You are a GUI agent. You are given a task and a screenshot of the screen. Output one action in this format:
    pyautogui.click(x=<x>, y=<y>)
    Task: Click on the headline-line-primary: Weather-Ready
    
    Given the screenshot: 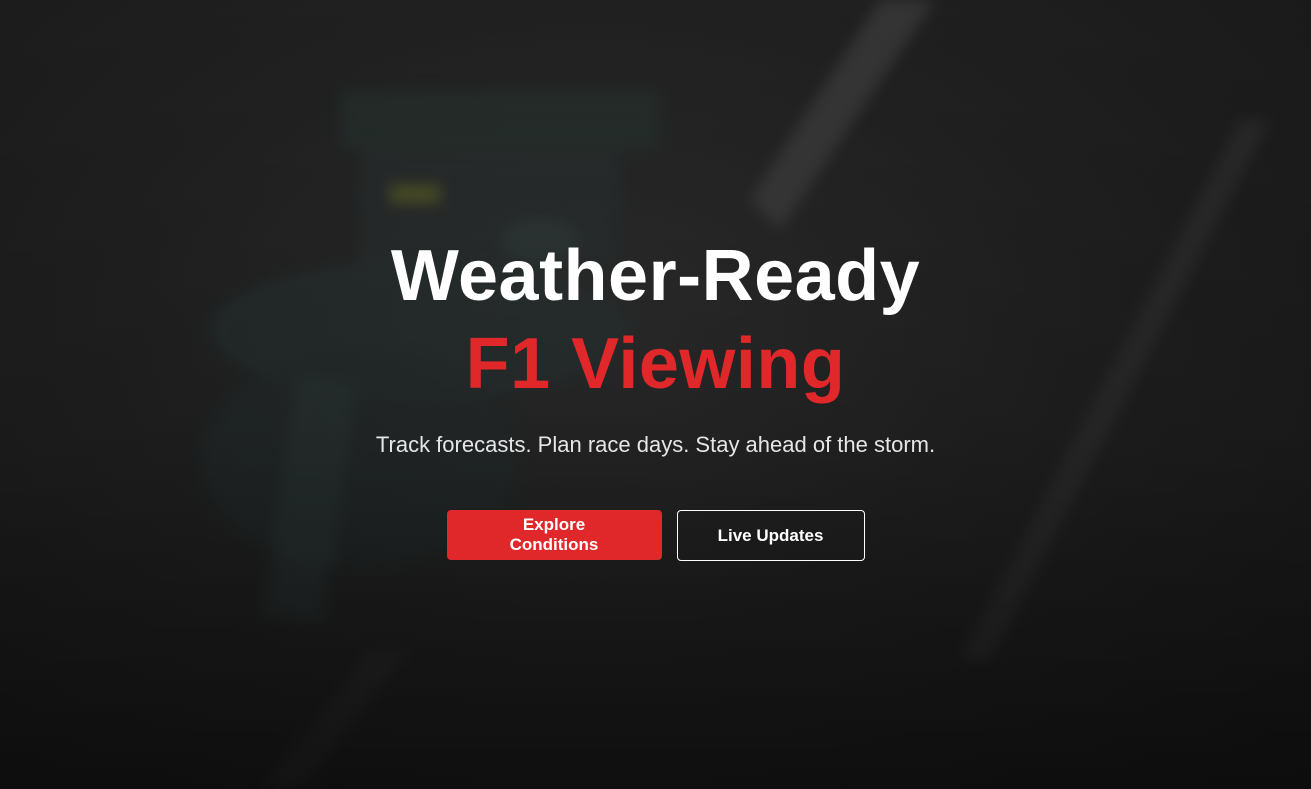 What is the action you would take?
    pyautogui.click(x=655, y=276)
    